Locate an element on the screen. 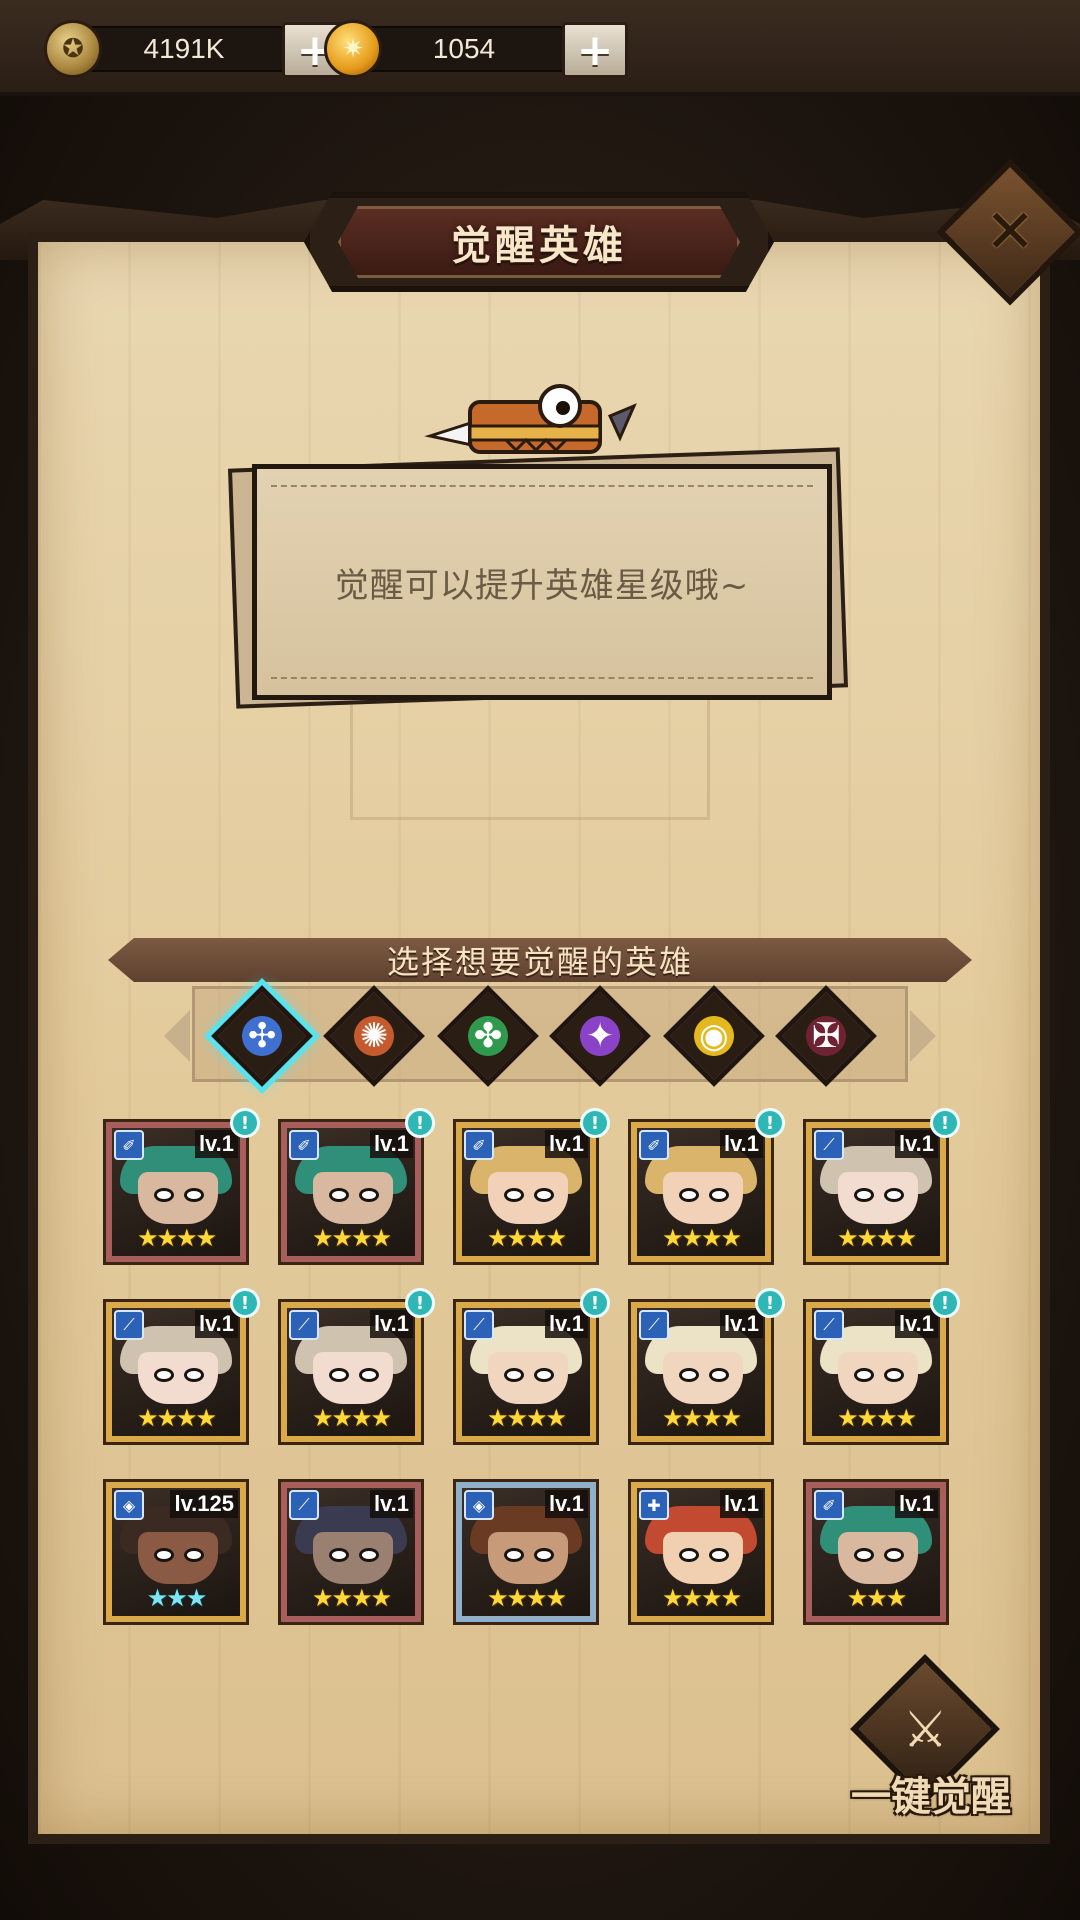 This screenshot has width=1080, height=1920. close-icon: ✕ is located at coordinates (1010, 232).